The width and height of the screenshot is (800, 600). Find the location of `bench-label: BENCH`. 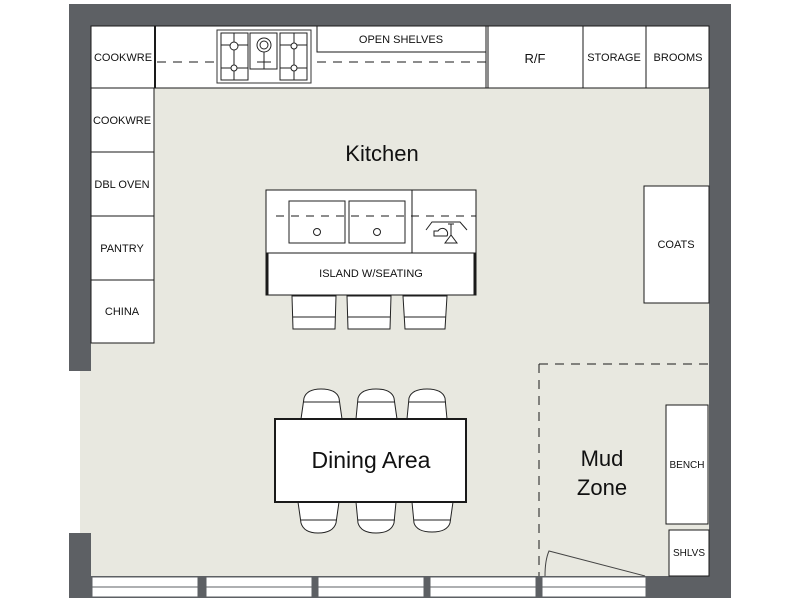

bench-label: BENCH is located at coordinates (686, 465).